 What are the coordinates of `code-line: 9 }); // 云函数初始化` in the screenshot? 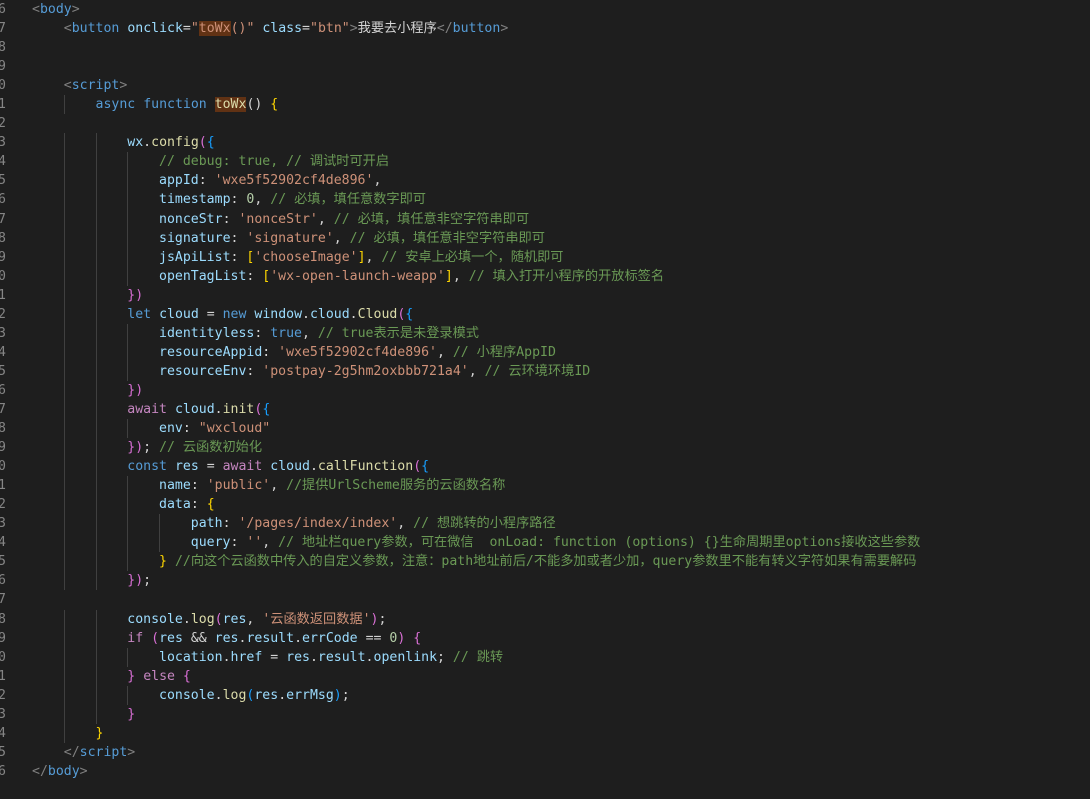 It's located at (545, 448).